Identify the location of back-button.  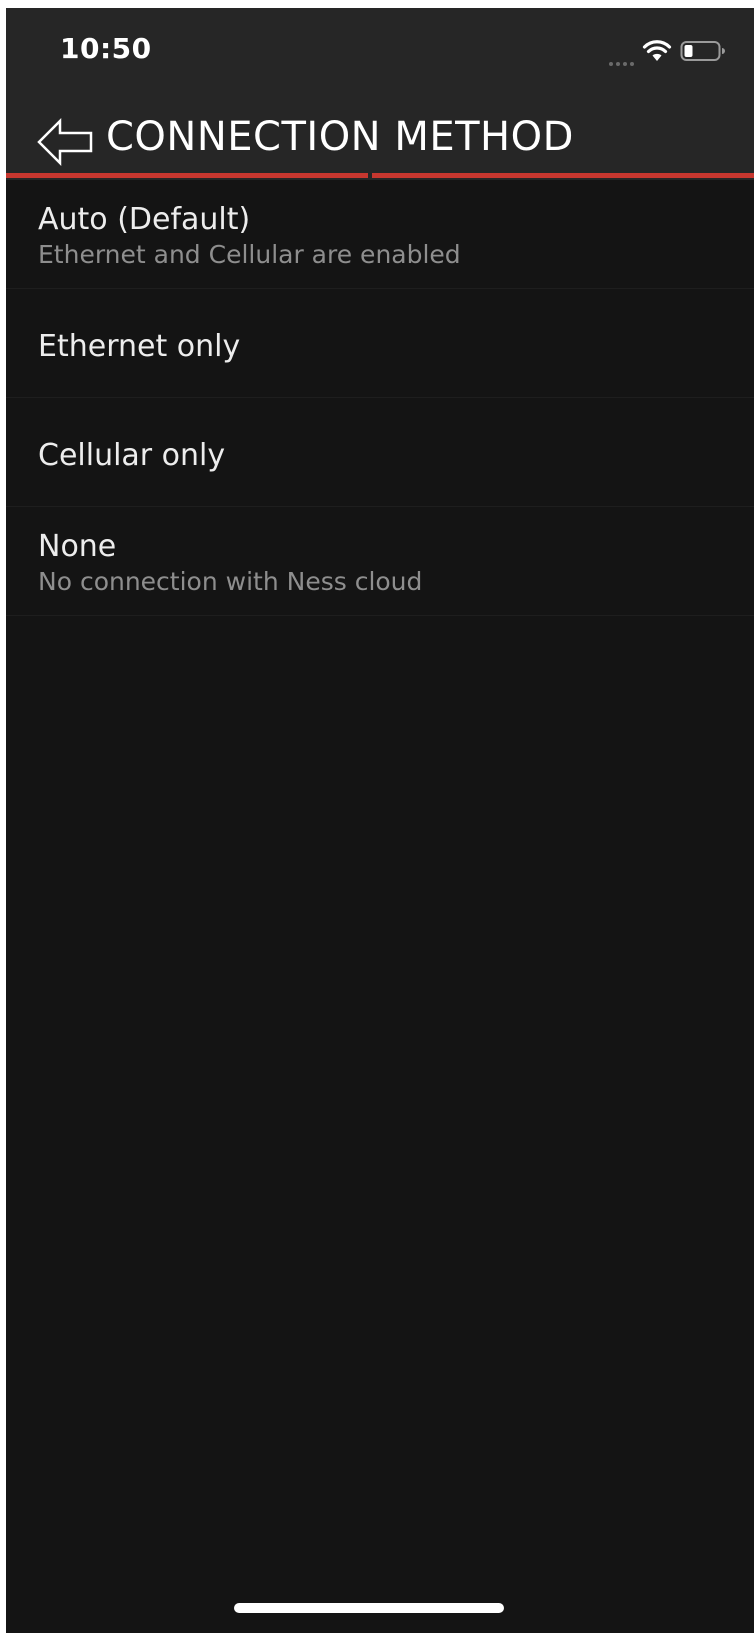
(66, 142).